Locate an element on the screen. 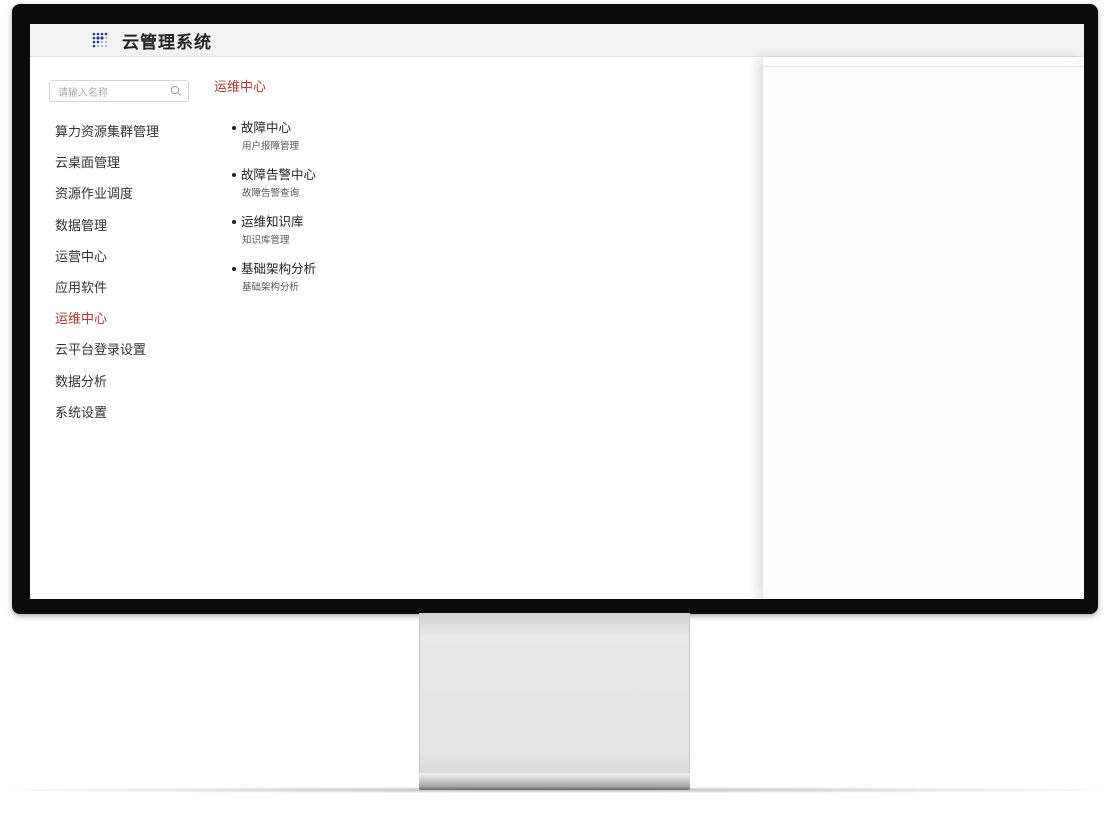  app-title: 云管理系统 is located at coordinates (167, 43).